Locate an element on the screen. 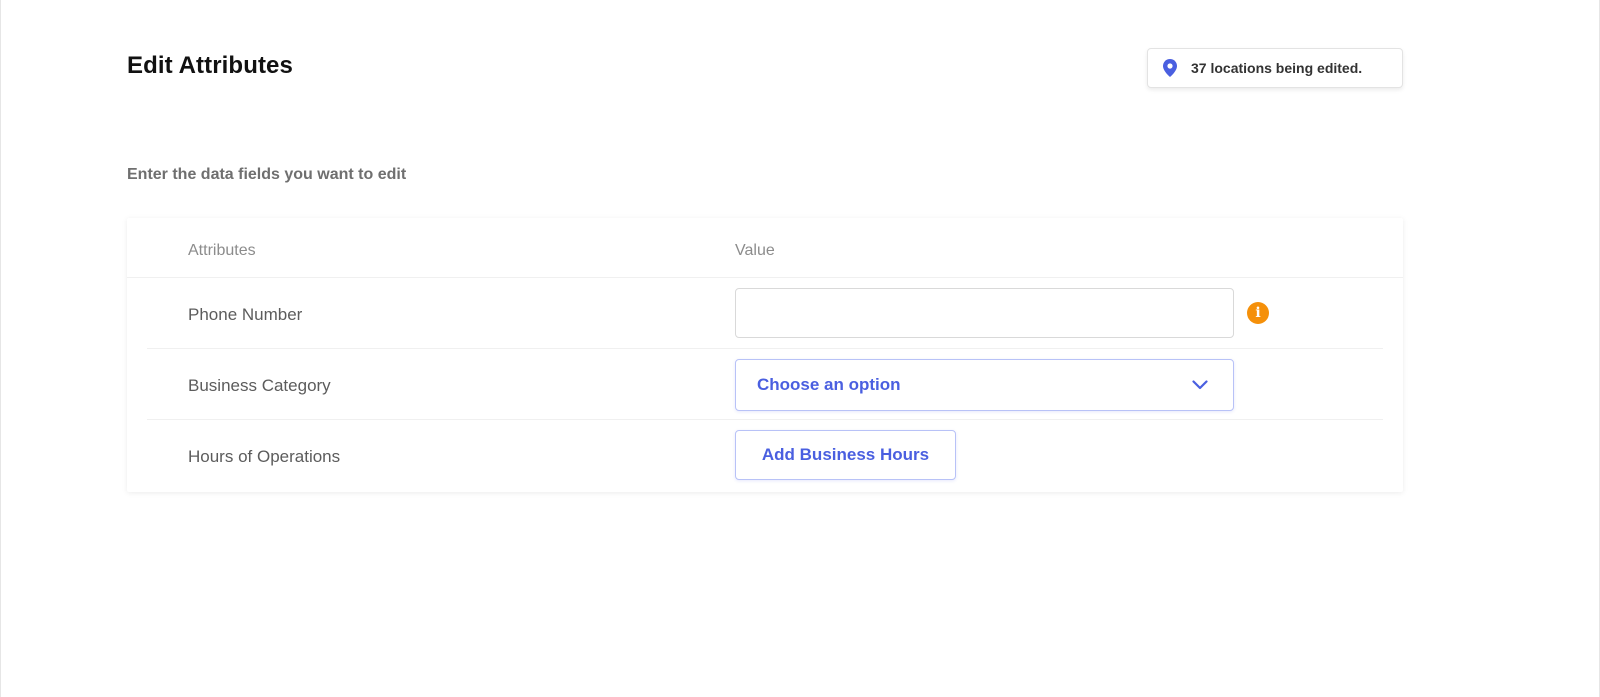  table-header: Attributes Value is located at coordinates (765, 248).